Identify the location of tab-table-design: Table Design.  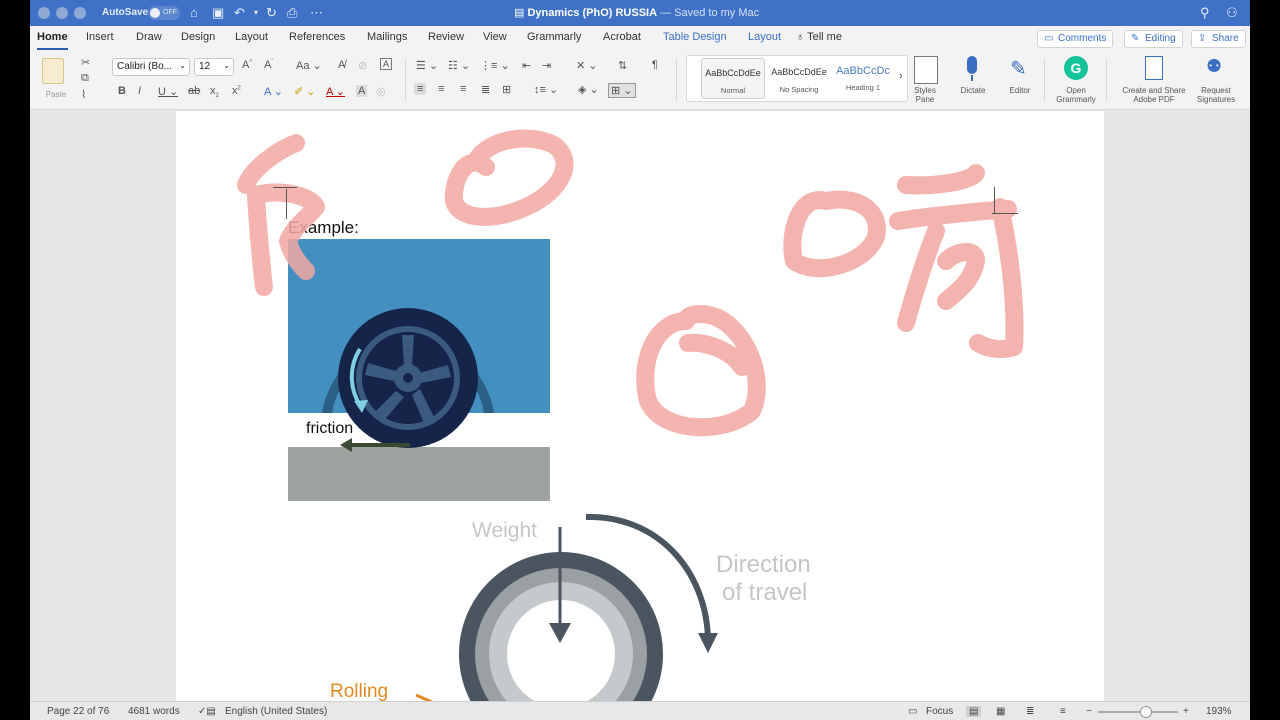
(695, 37).